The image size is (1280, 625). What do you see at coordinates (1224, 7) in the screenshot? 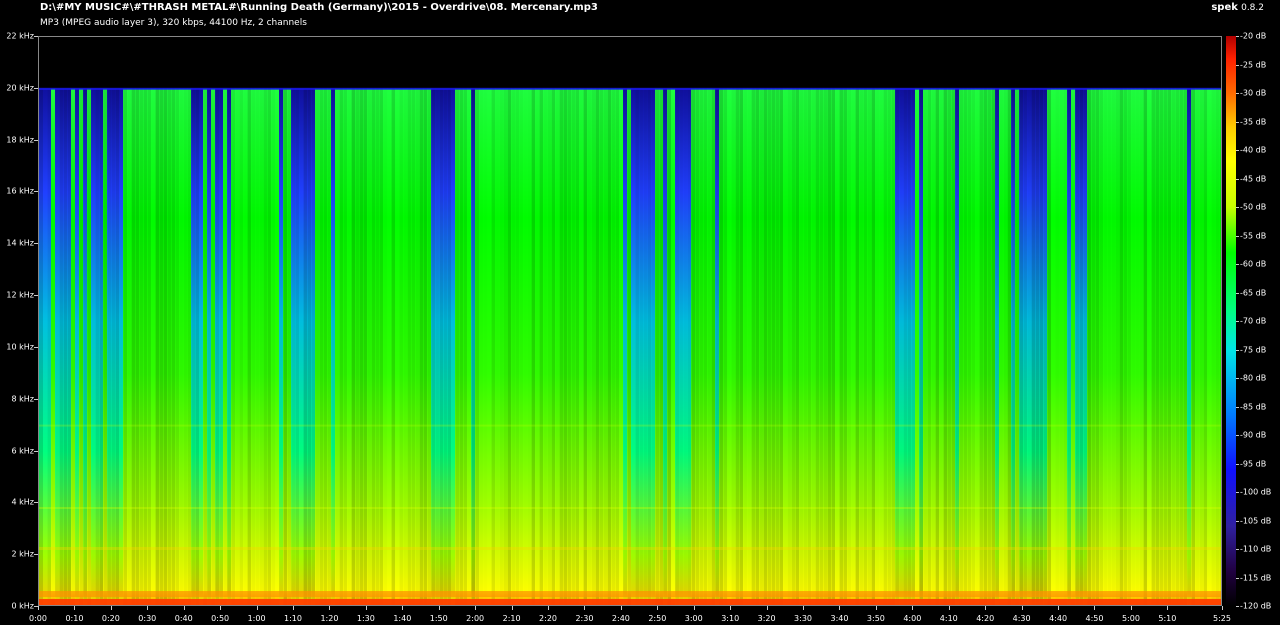
I see `brand-name: spek` at bounding box center [1224, 7].